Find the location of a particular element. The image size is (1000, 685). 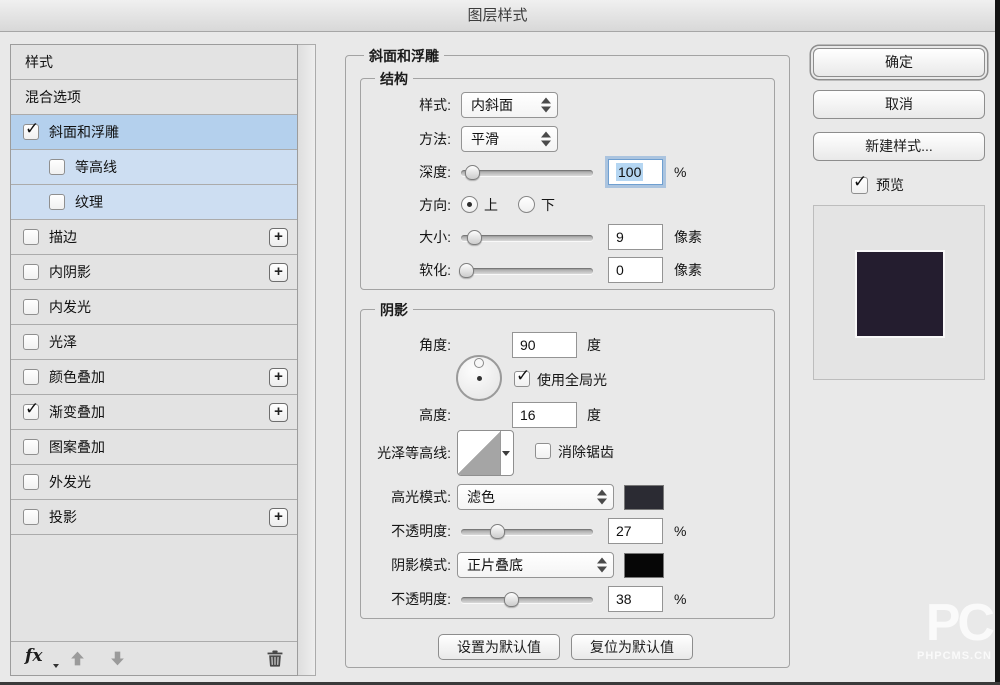

sidebar-scrollbar is located at coordinates (307, 360).